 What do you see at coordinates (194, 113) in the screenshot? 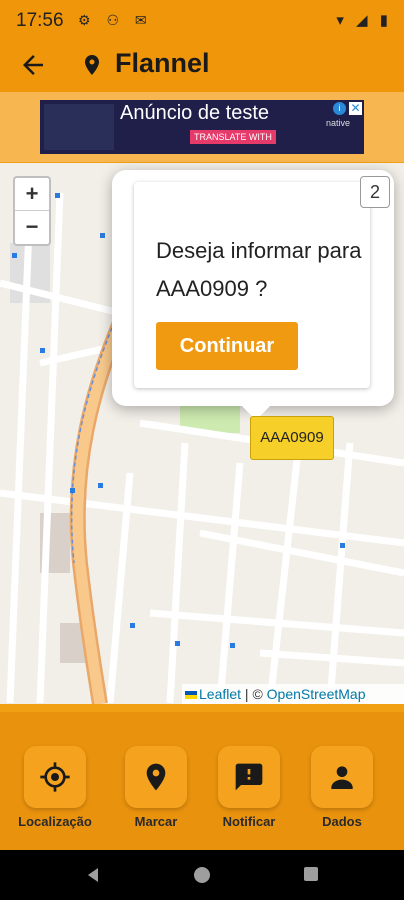
I see `ad-headline: Anúncio de teste` at bounding box center [194, 113].